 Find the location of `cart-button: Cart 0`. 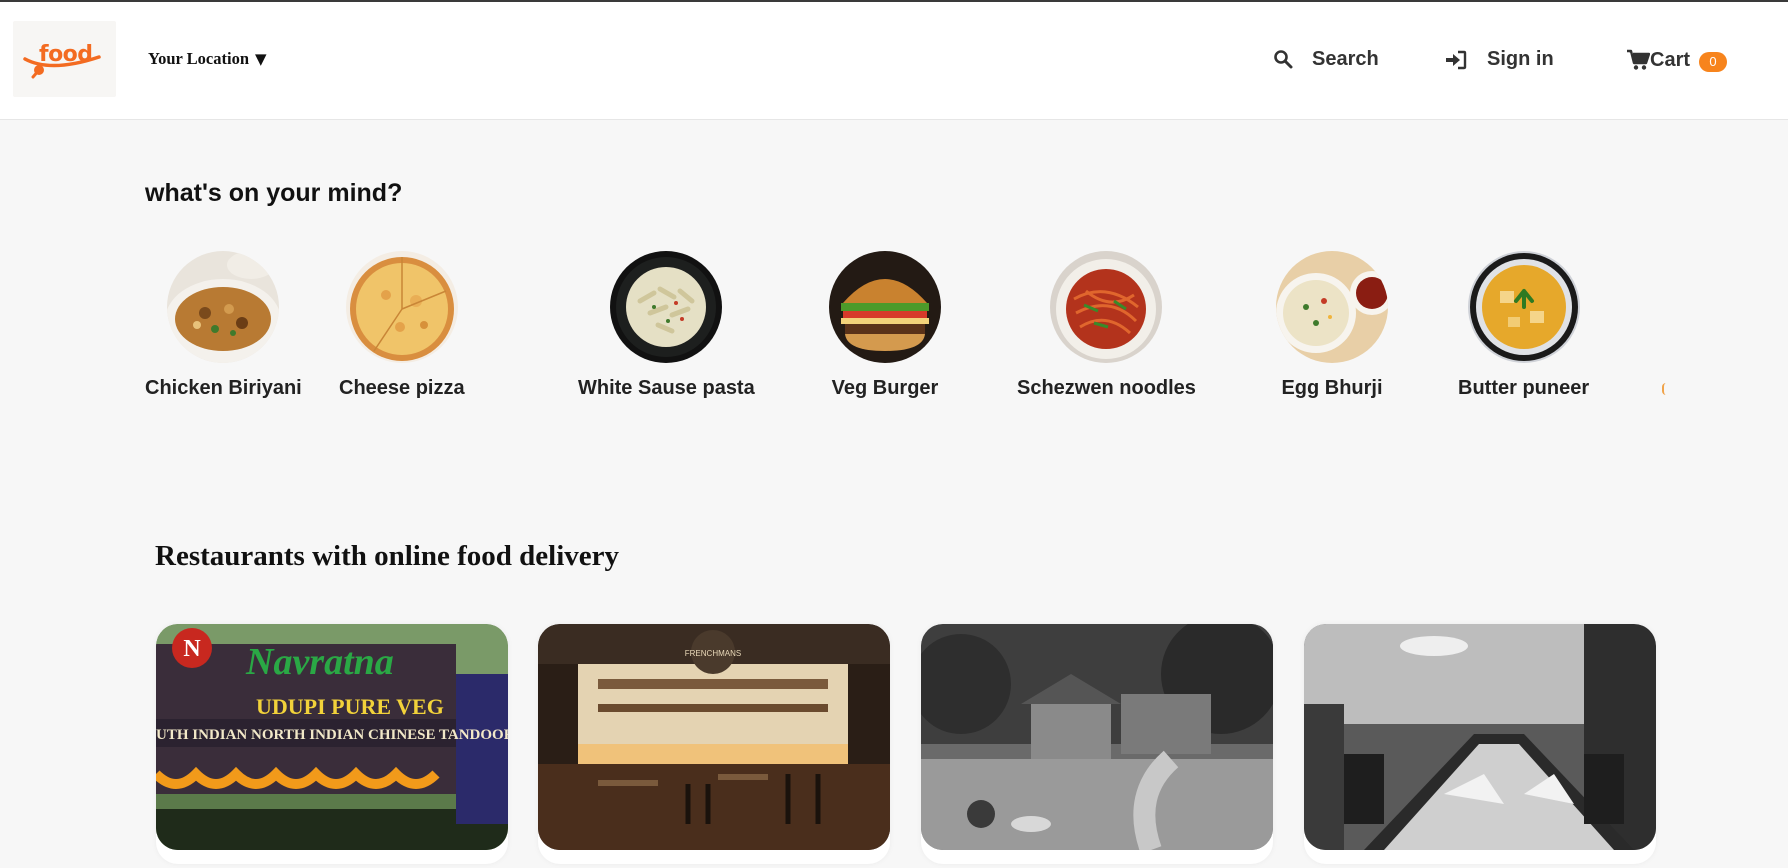

cart-button: Cart 0 is located at coordinates (1677, 60).